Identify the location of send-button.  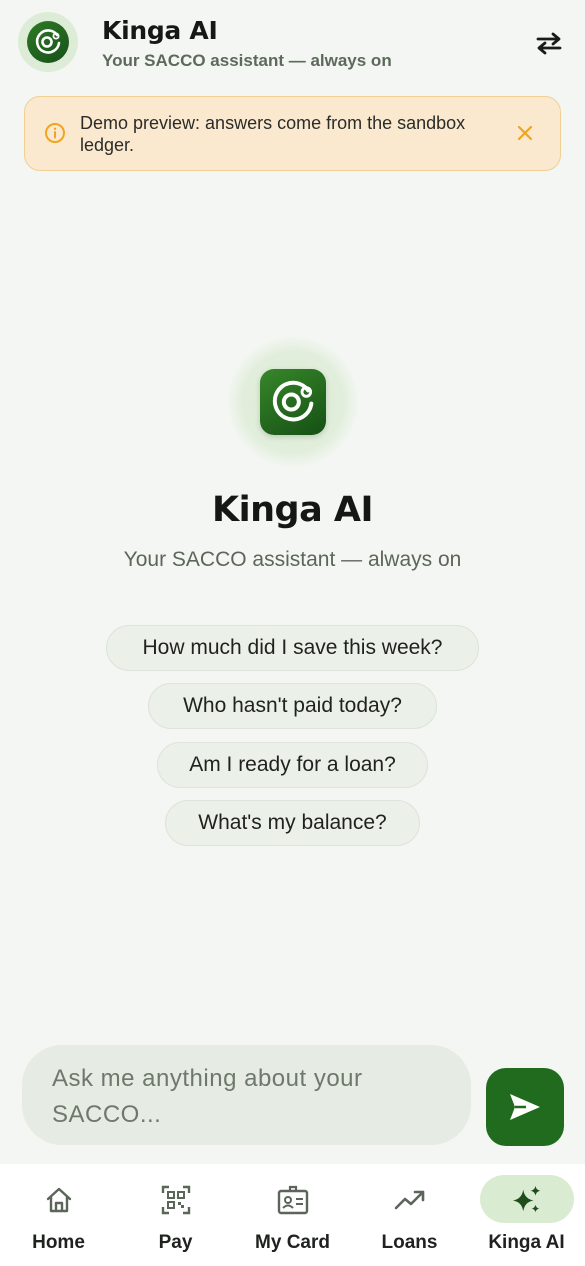
(525, 1107).